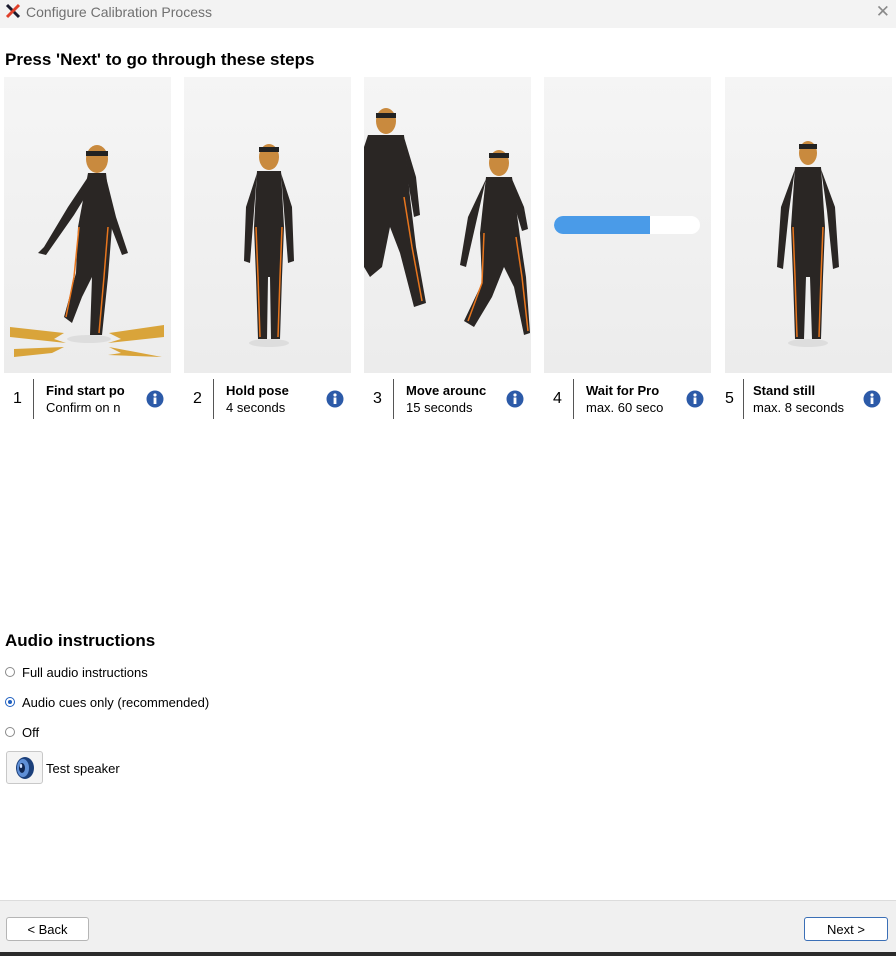  What do you see at coordinates (729, 398) in the screenshot?
I see `step-number: 5` at bounding box center [729, 398].